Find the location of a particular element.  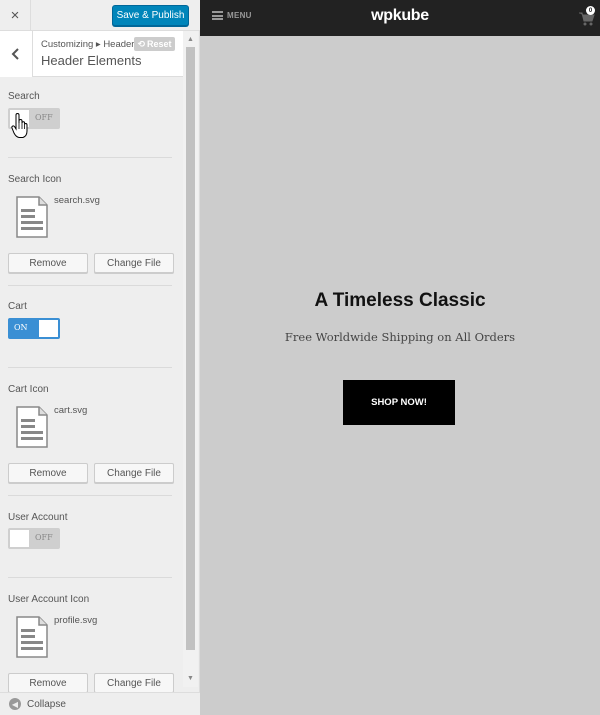

hero-subtitle: Free Worldwide Shipping on All Orders is located at coordinates (400, 337).